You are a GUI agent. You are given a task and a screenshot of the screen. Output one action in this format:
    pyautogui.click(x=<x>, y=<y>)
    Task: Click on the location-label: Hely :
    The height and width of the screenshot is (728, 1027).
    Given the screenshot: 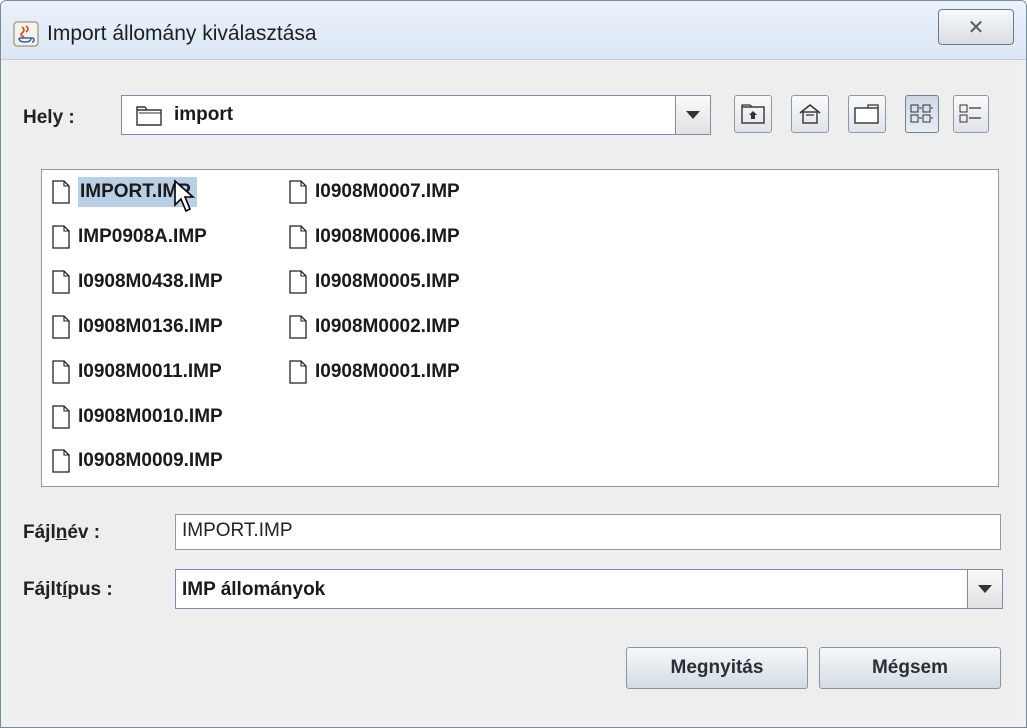 What is the action you would take?
    pyautogui.click(x=49, y=117)
    